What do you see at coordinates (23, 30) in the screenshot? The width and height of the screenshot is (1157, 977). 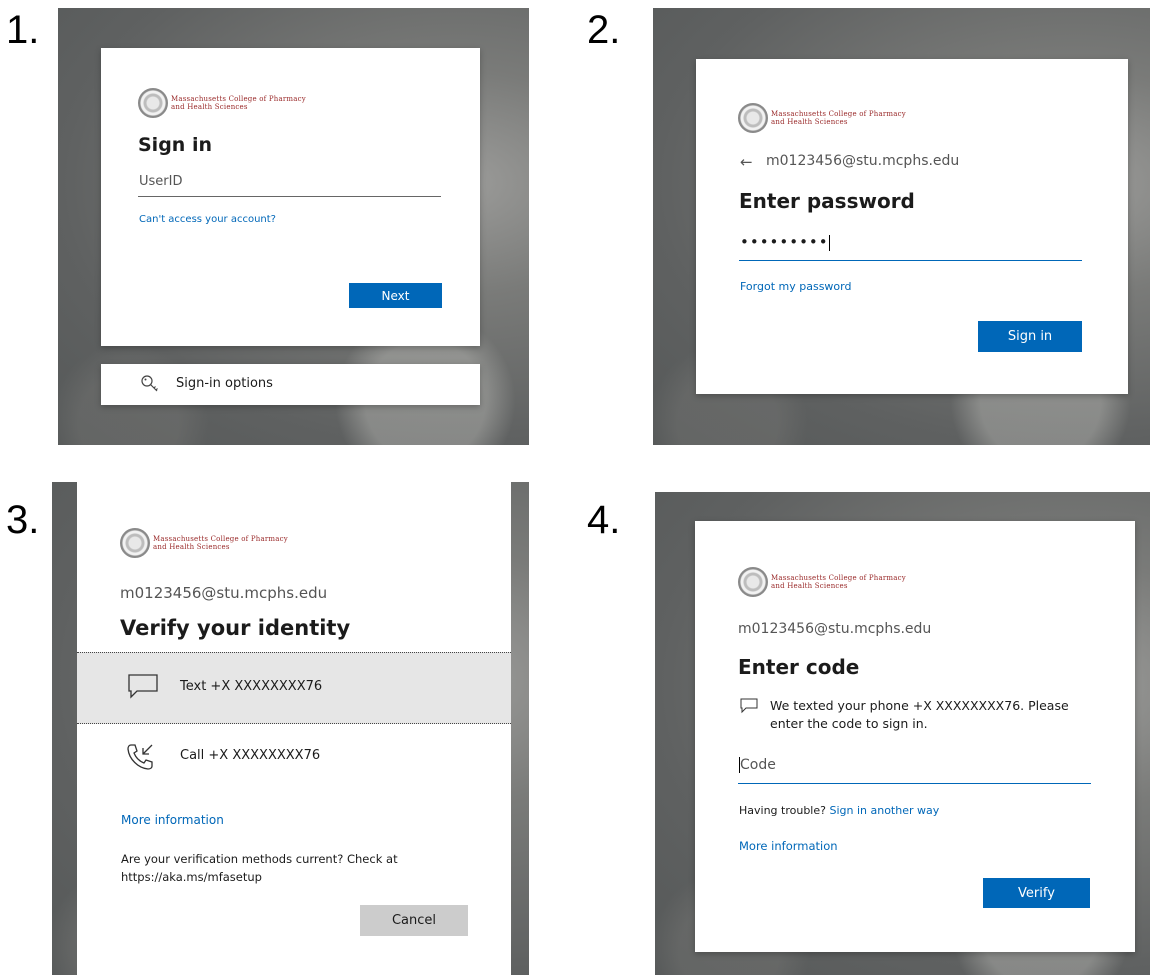 I see `step-number-1: 1.` at bounding box center [23, 30].